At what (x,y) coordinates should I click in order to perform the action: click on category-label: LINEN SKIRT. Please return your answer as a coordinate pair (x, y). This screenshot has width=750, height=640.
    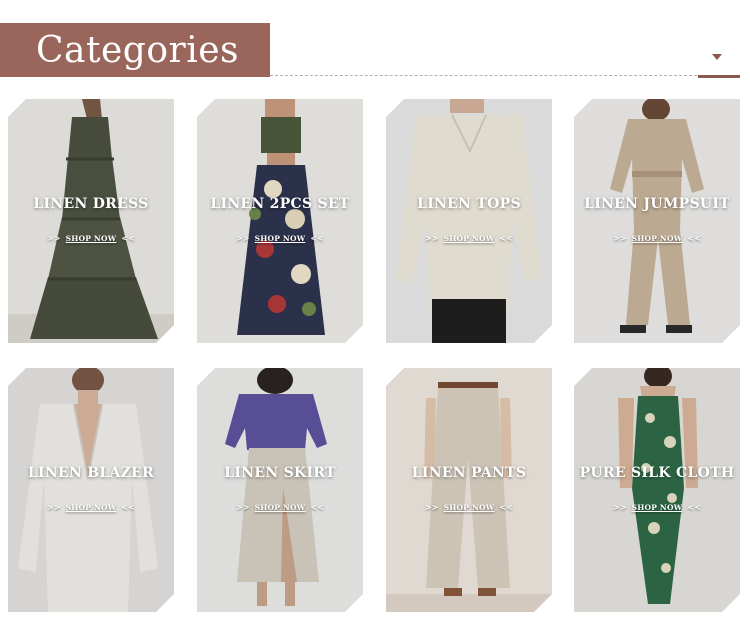
    Looking at the image, I should click on (280, 473).